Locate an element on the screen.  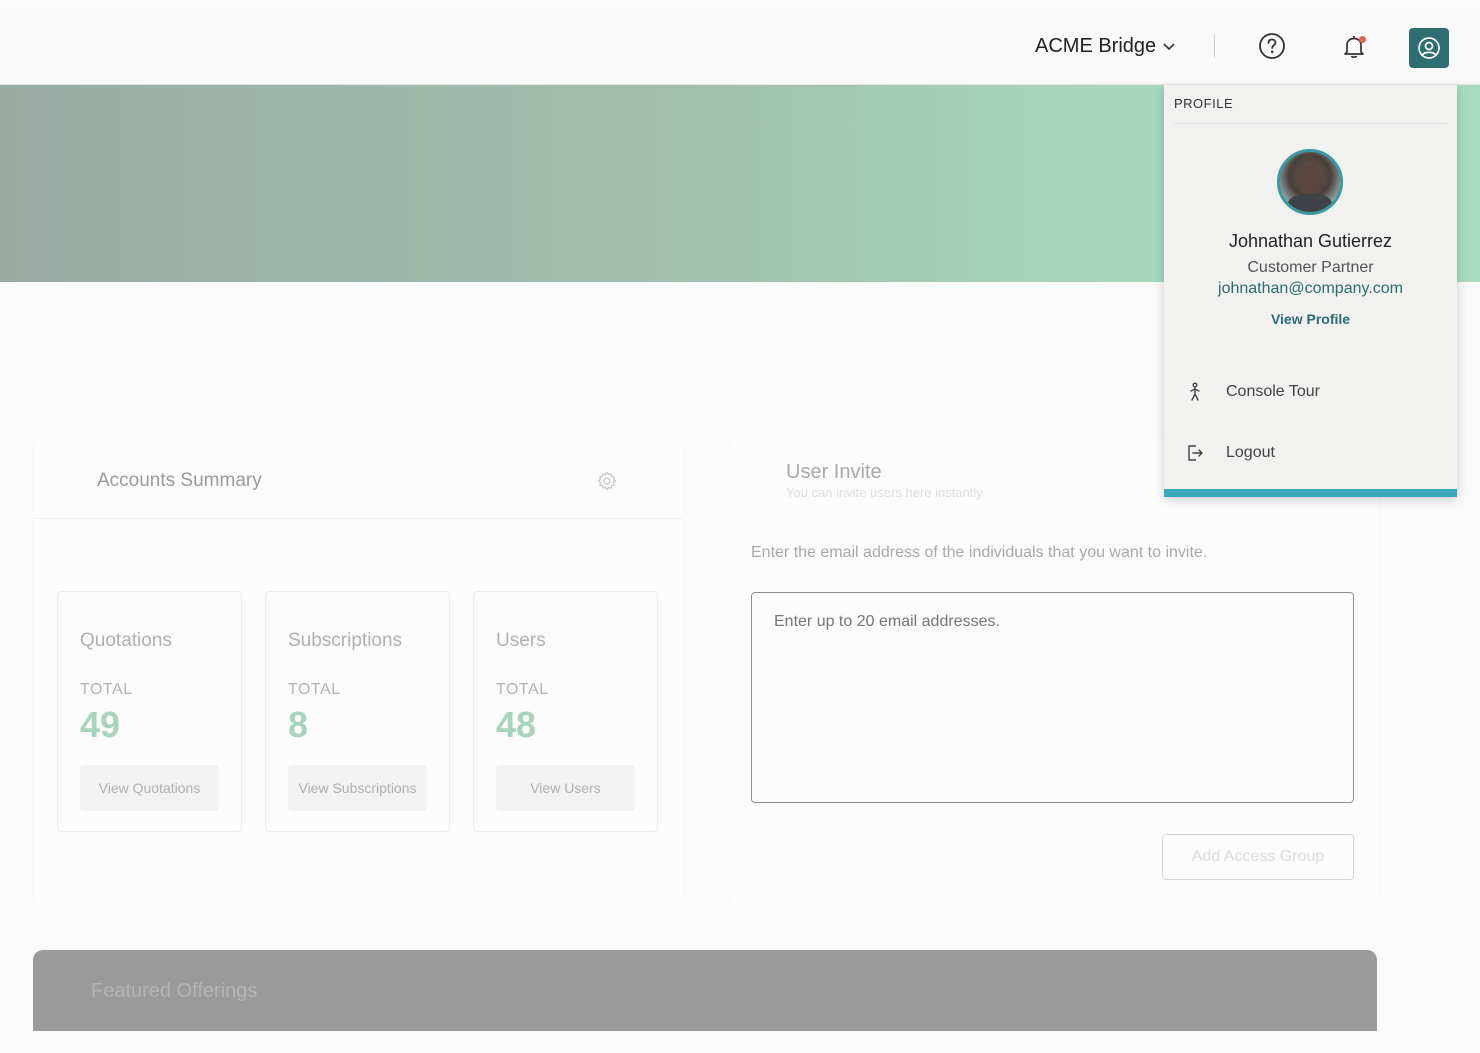
avatar-face is located at coordinates (1310, 179).